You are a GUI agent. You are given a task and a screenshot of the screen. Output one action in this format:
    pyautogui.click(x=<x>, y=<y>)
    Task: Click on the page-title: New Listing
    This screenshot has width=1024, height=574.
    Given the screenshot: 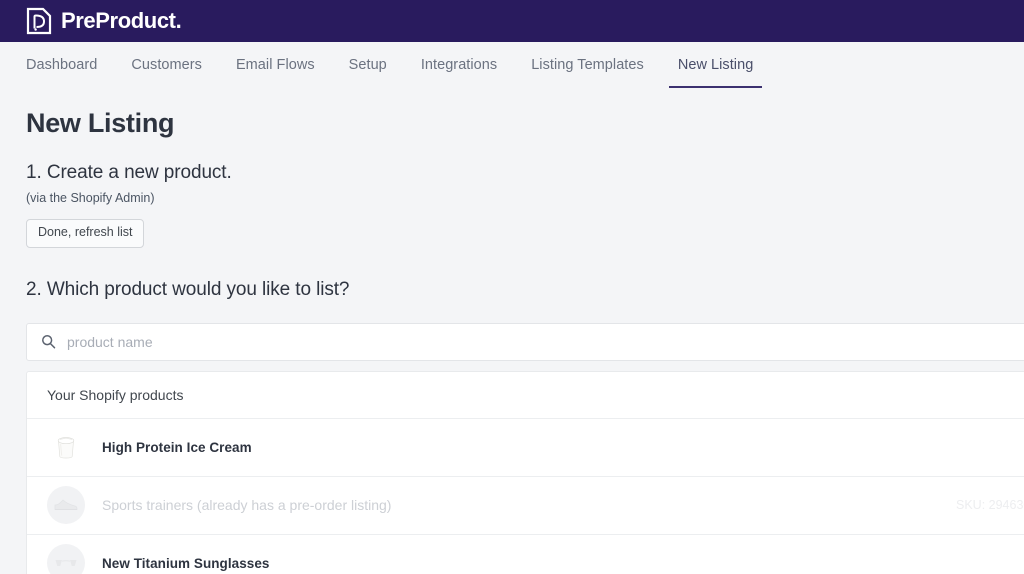 What is the action you would take?
    pyautogui.click(x=100, y=123)
    